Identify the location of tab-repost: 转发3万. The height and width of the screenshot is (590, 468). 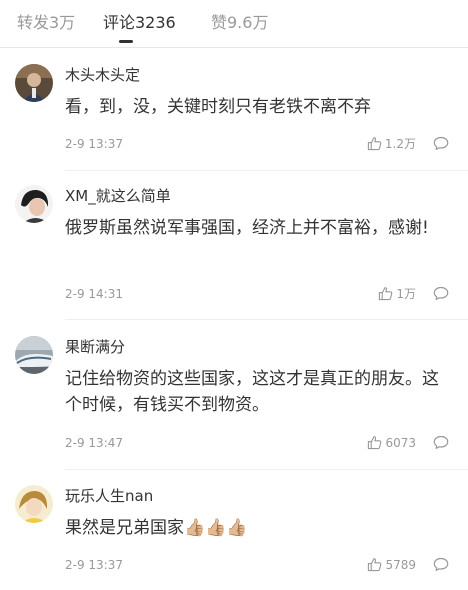
(46, 23).